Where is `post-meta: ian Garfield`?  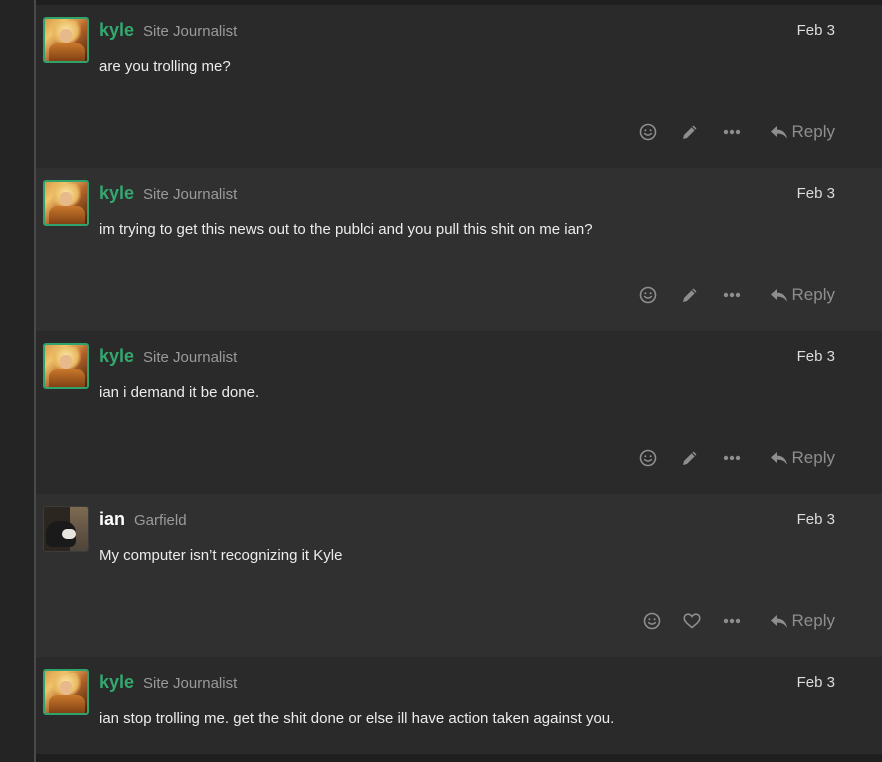
post-meta: ian Garfield is located at coordinates (143, 520).